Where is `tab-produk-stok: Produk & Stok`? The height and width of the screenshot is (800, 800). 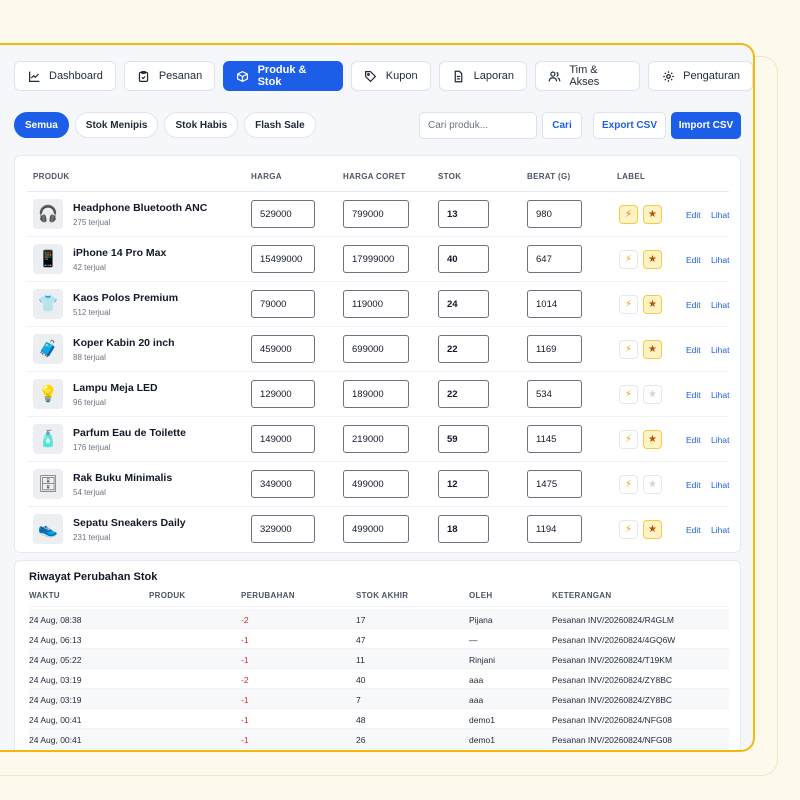 tab-produk-stok: Produk & Stok is located at coordinates (283, 76).